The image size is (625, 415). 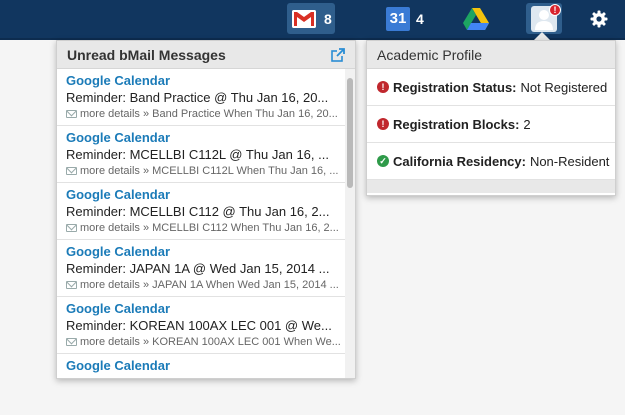 What do you see at coordinates (146, 54) in the screenshot?
I see `bmail-title: Unread bMail Messages` at bounding box center [146, 54].